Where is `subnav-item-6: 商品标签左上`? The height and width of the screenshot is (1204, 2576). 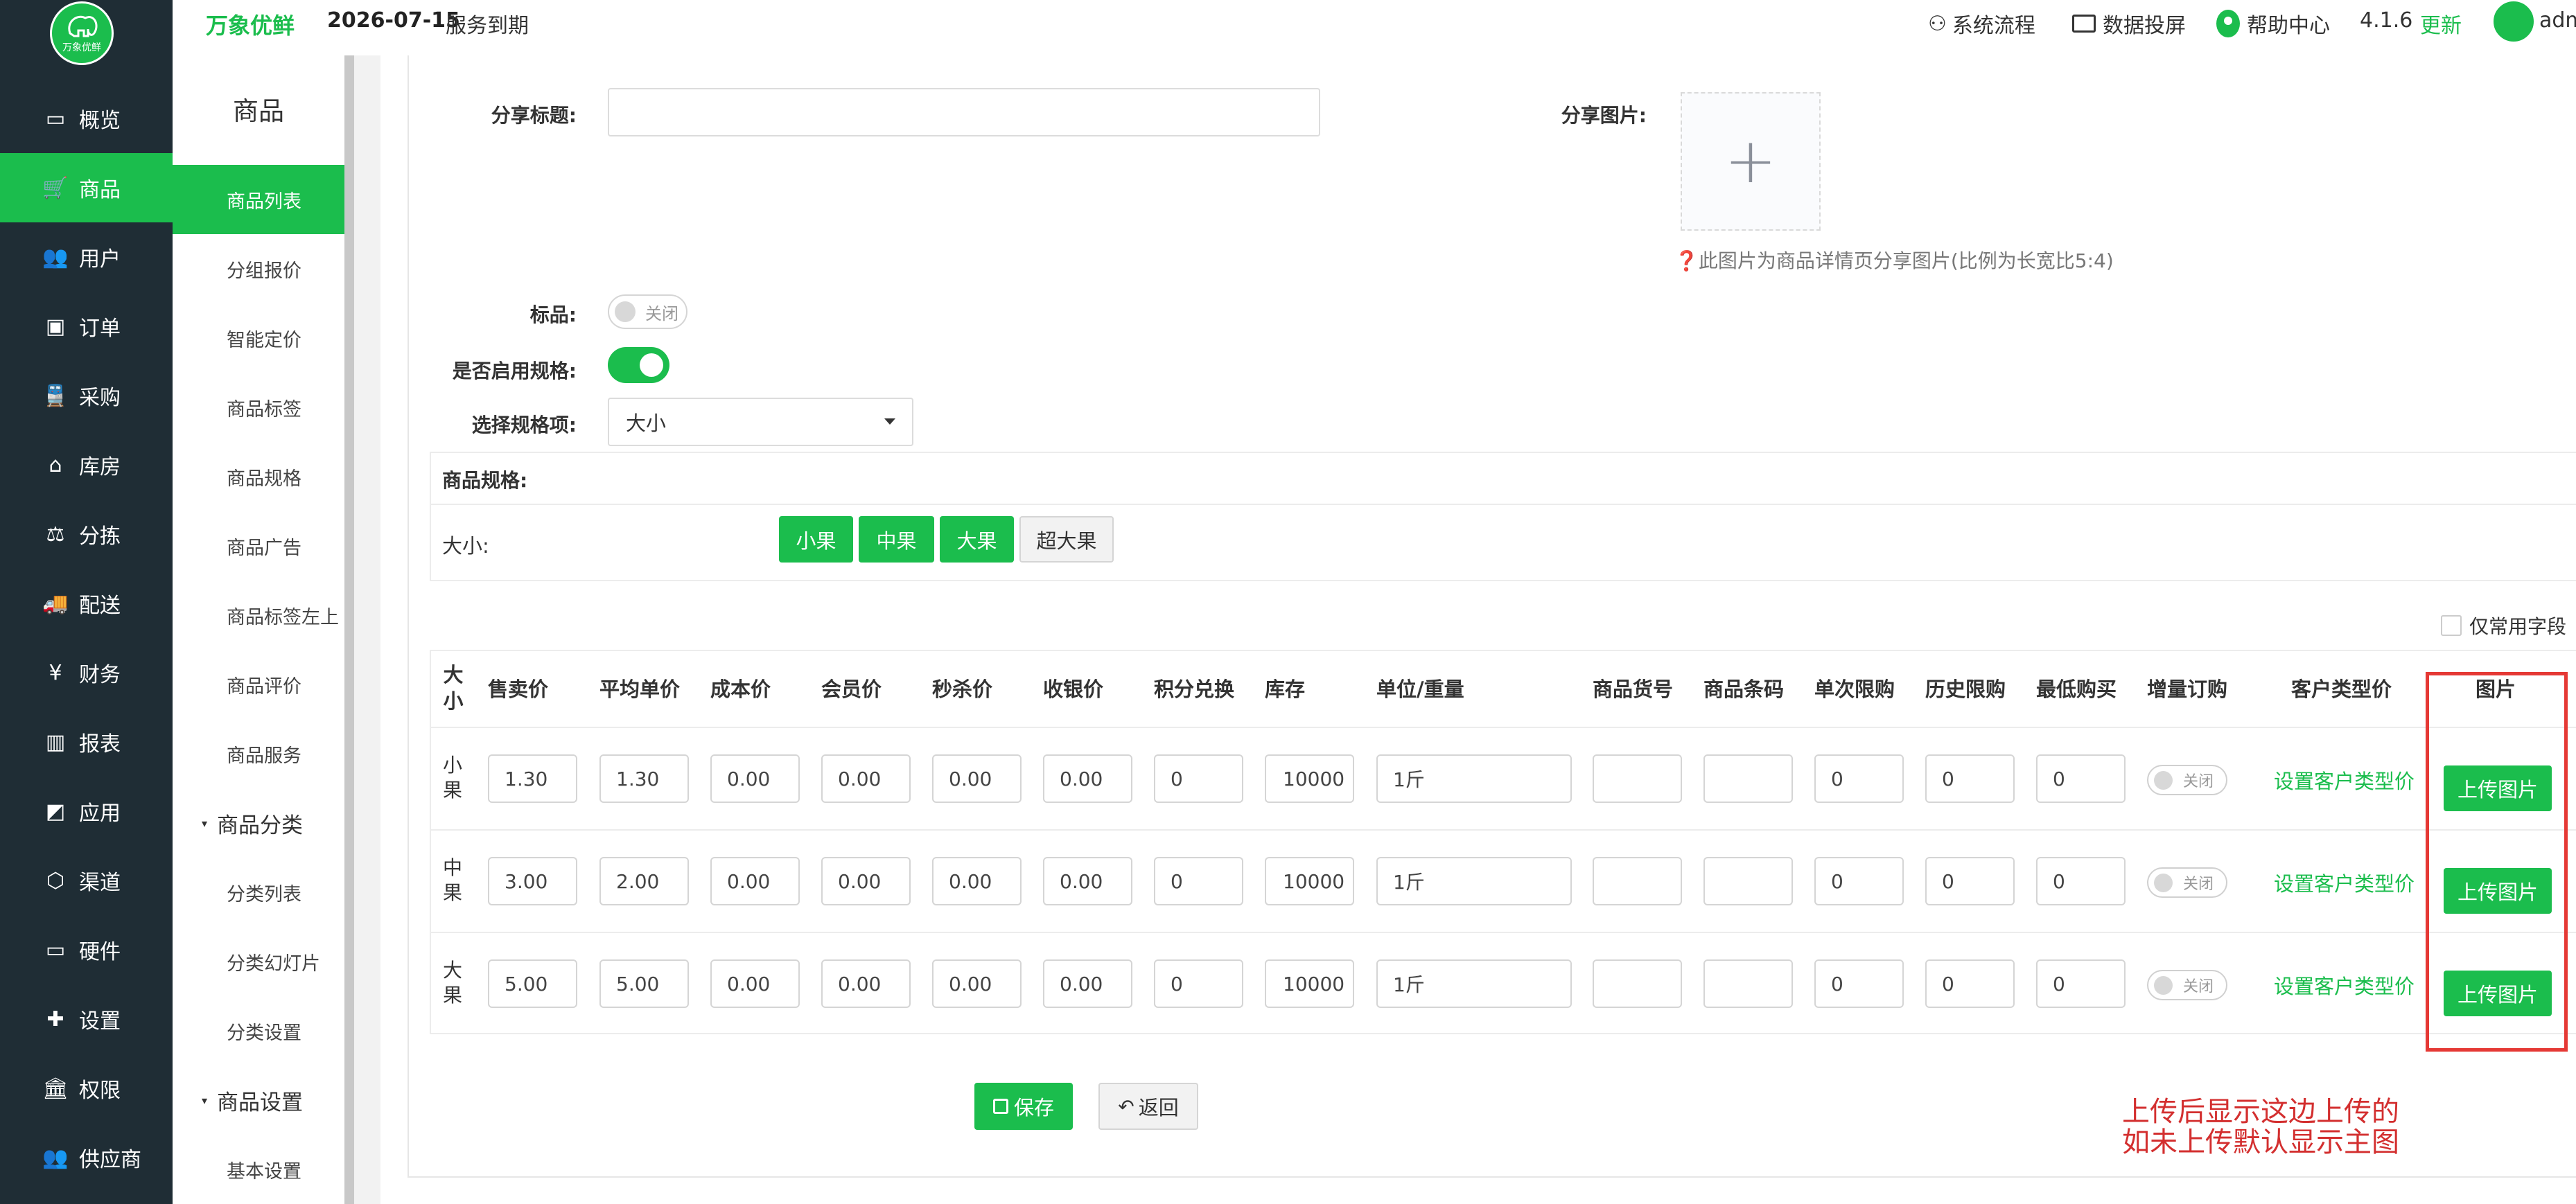 subnav-item-6: 商品标签左上 is located at coordinates (258, 615).